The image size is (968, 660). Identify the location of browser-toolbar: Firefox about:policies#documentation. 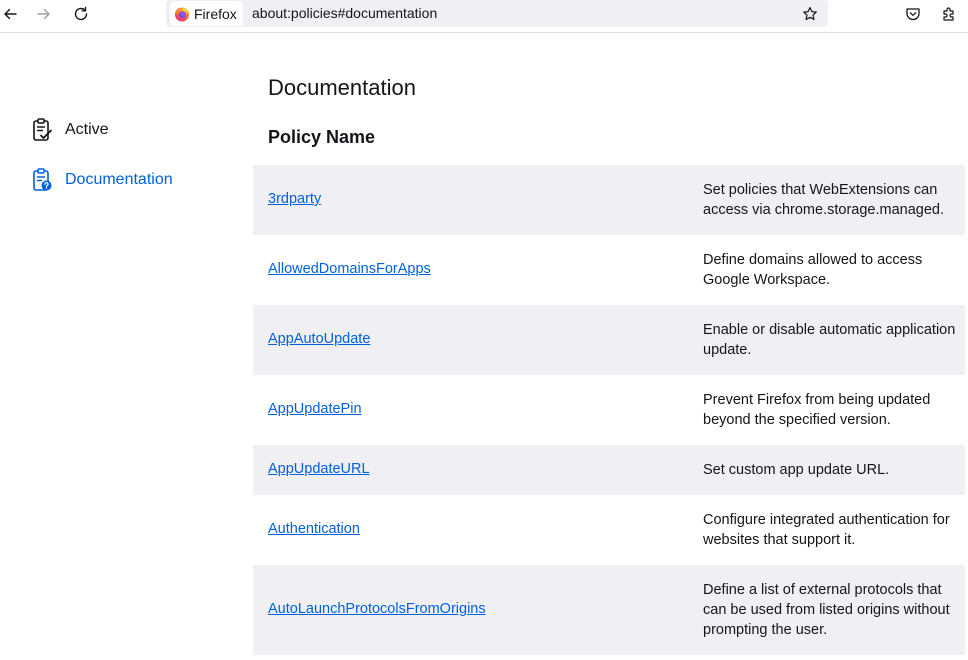
(484, 16).